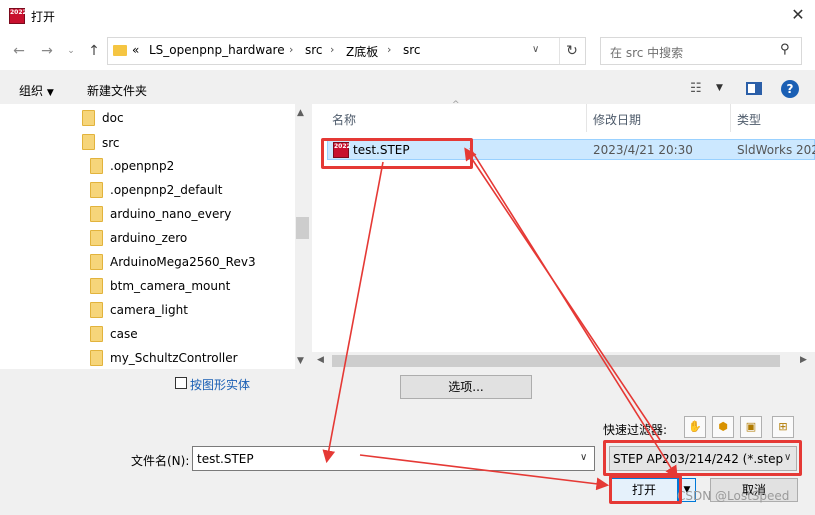  I want to click on arrow-file-to-filename, so click(353, 312).